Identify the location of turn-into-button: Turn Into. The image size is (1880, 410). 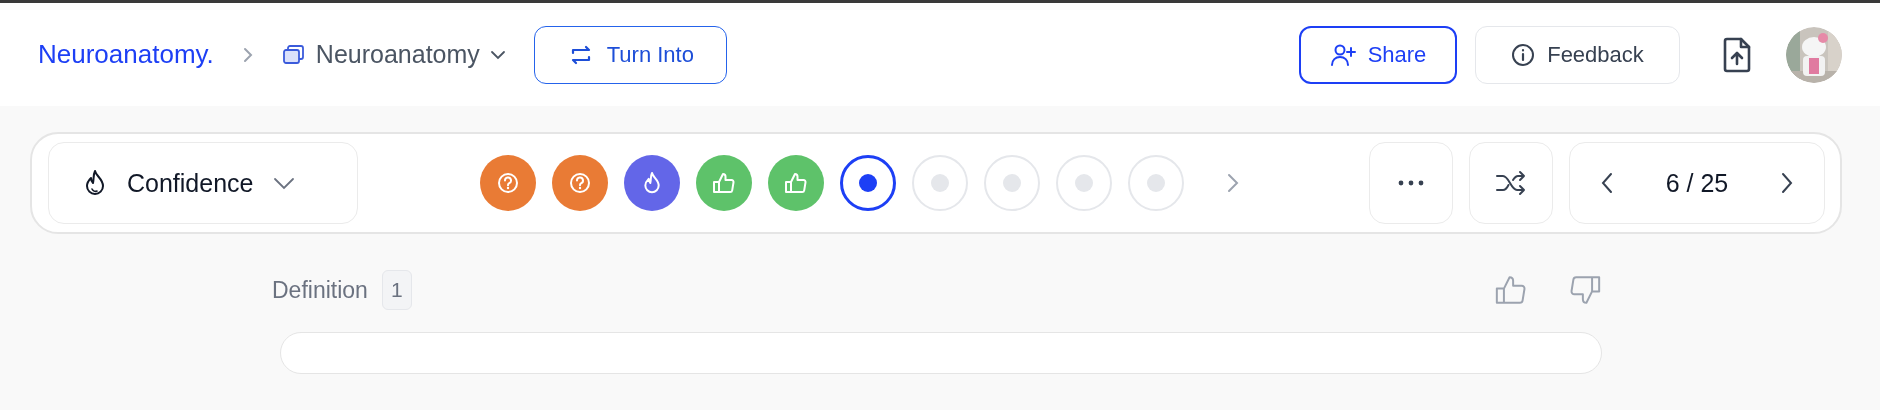
(630, 54).